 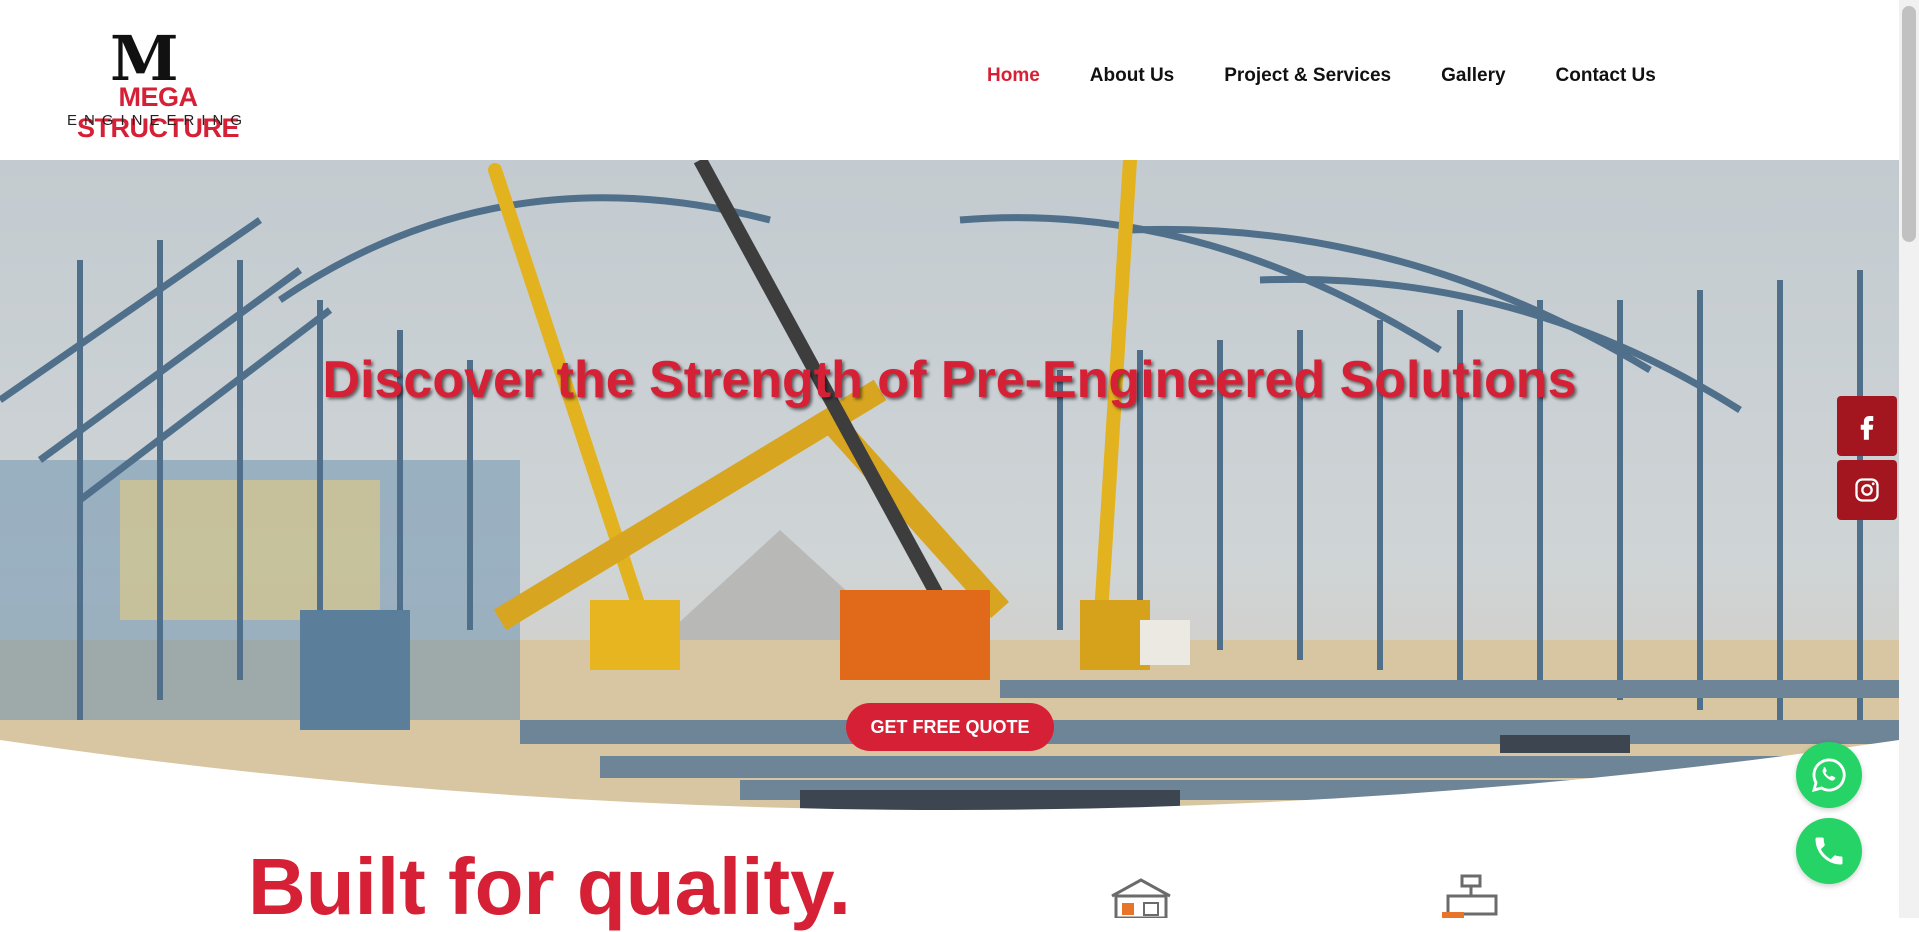 I want to click on nav-about-us: About Us, so click(x=1132, y=76).